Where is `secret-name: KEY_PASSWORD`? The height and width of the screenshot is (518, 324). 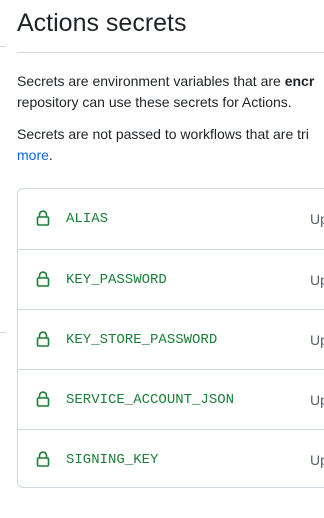 secret-name: KEY_PASSWORD is located at coordinates (116, 280).